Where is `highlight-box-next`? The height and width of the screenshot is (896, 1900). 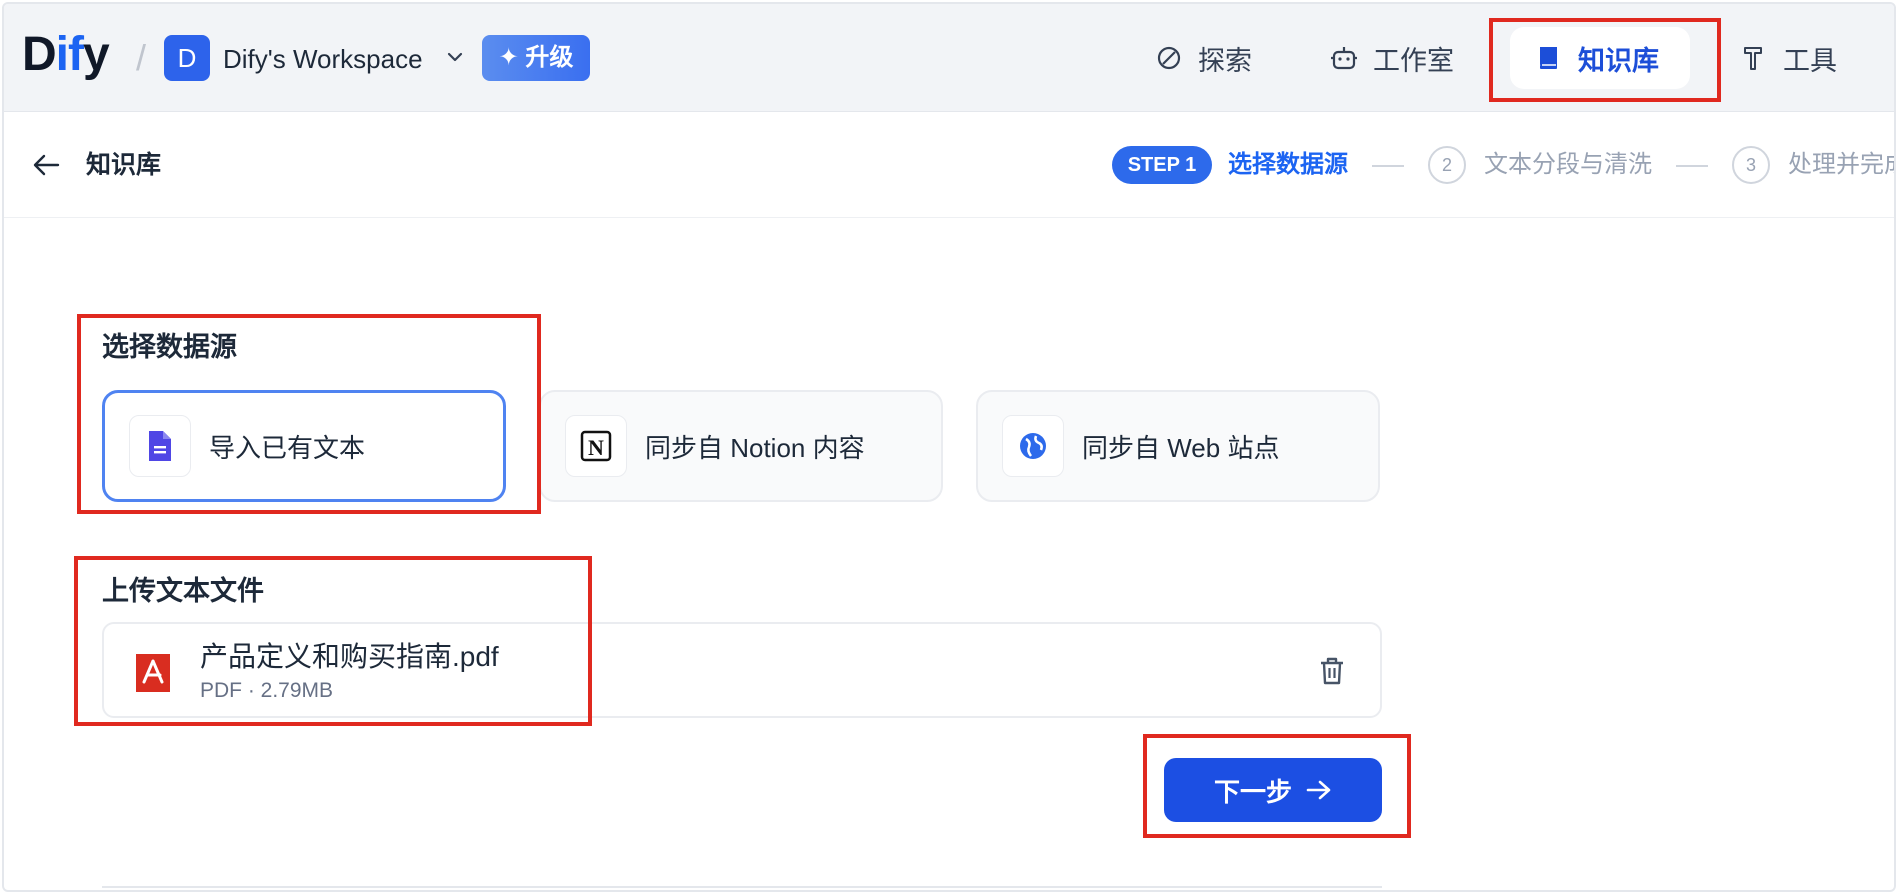
highlight-box-next is located at coordinates (1277, 786).